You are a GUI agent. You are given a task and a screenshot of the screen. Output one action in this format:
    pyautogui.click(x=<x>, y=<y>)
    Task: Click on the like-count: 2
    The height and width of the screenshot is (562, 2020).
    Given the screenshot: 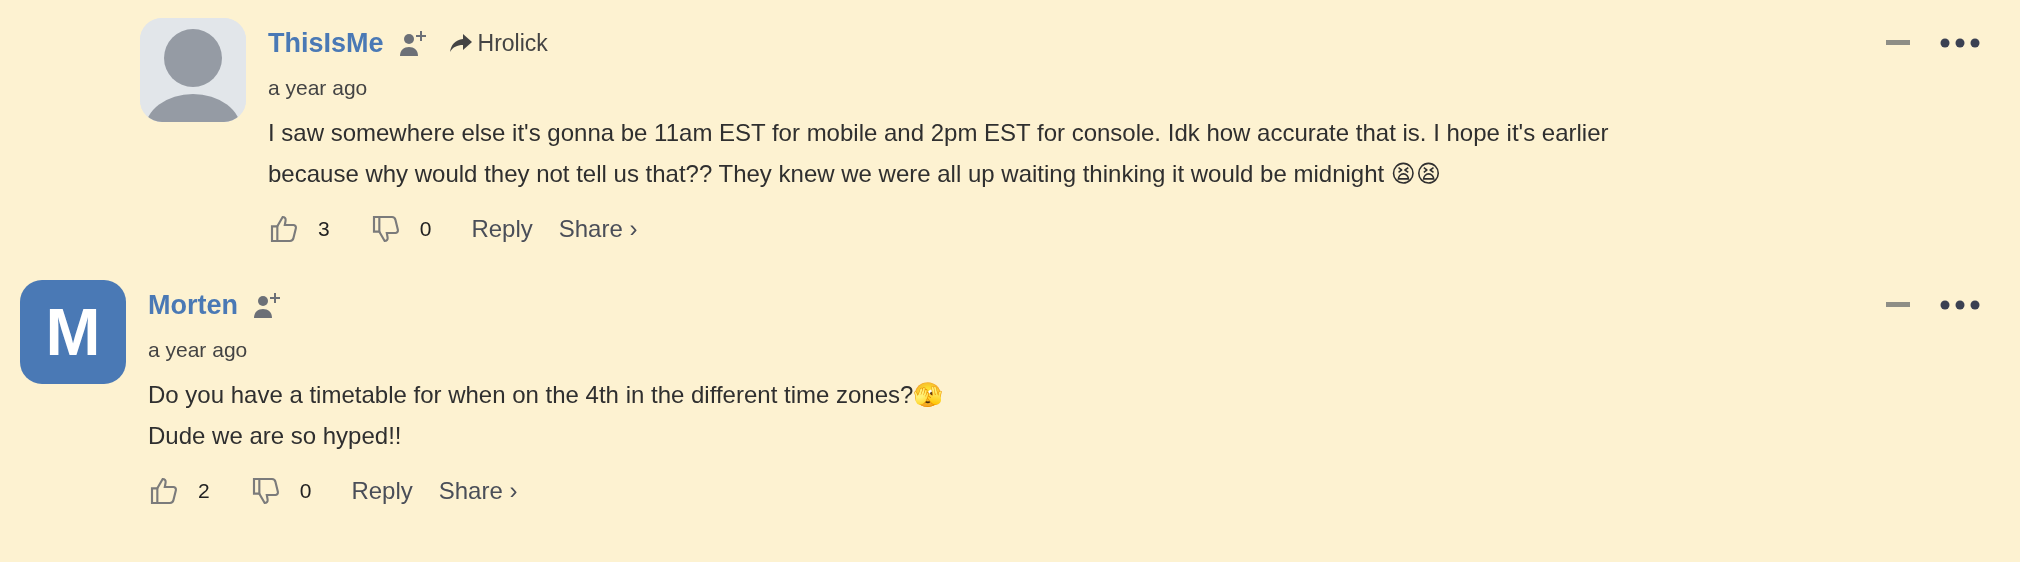 What is the action you would take?
    pyautogui.click(x=204, y=491)
    